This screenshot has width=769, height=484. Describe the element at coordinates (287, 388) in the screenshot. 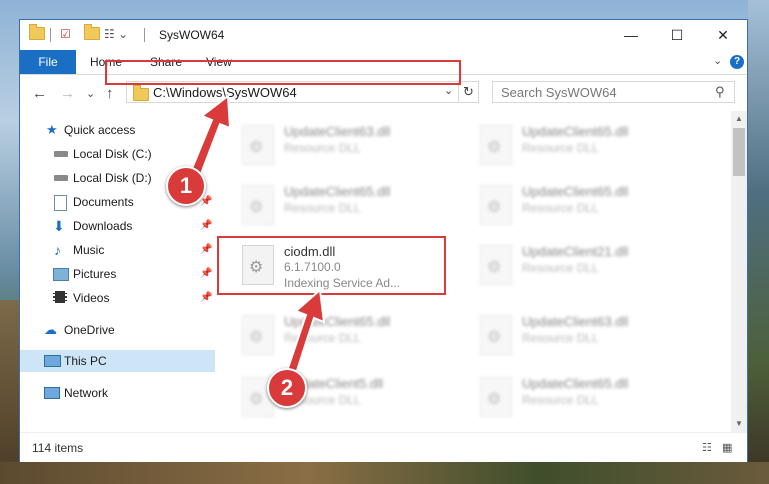

I see `step-2-badge: 2` at that location.